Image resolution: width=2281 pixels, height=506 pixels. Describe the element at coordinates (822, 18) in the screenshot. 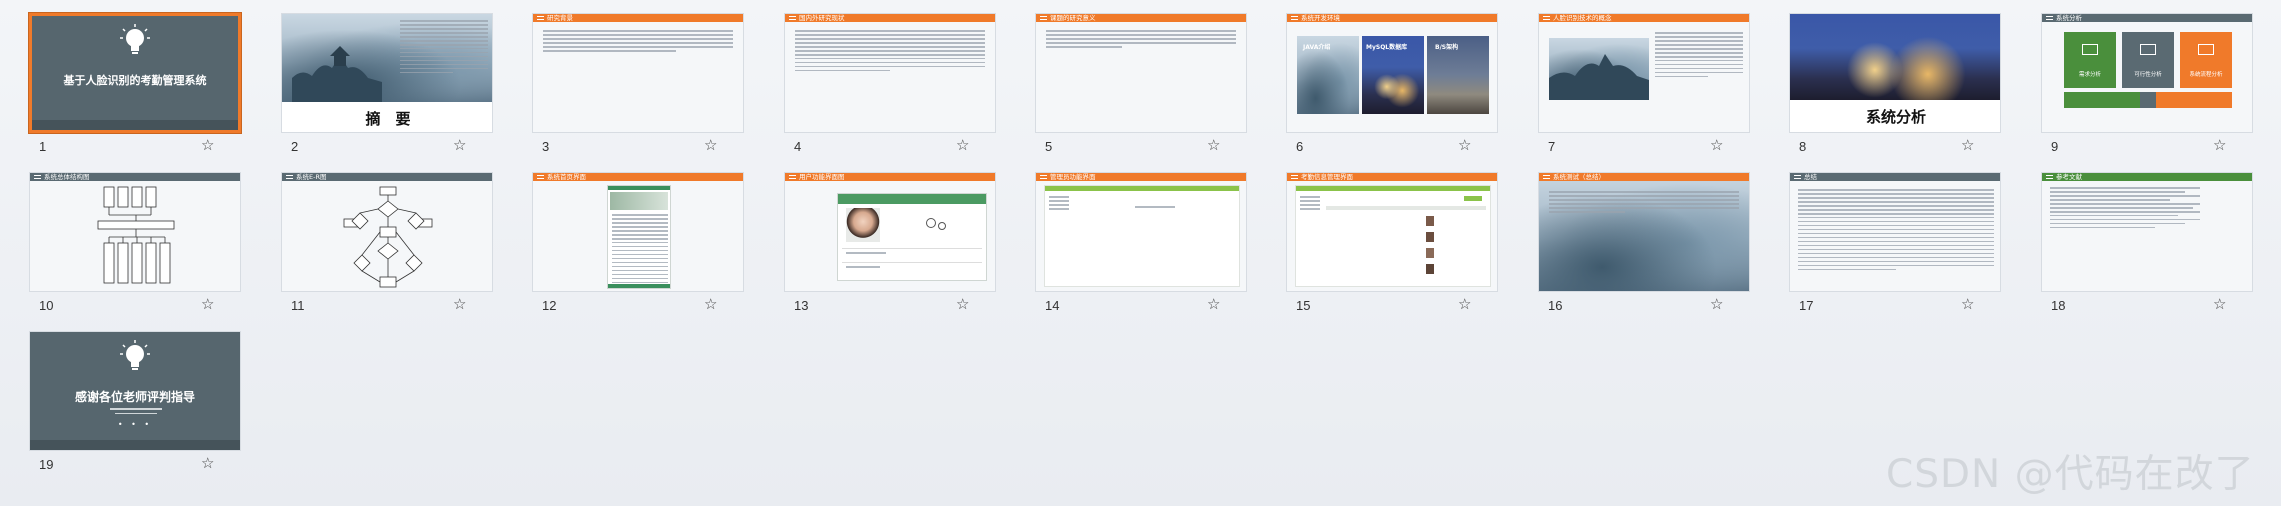

I see `slide-title: 国内外研究现状` at that location.